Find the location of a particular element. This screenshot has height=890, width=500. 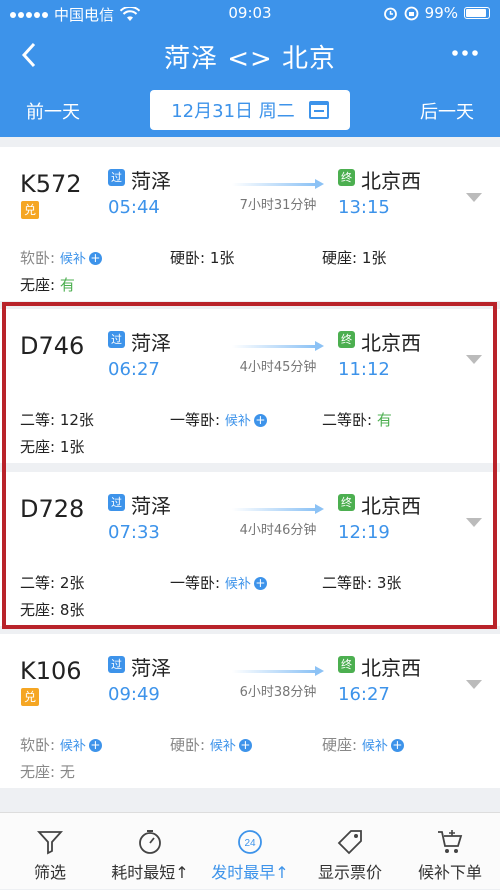

travel-duration: 7小时31分钟 is located at coordinates (278, 205).